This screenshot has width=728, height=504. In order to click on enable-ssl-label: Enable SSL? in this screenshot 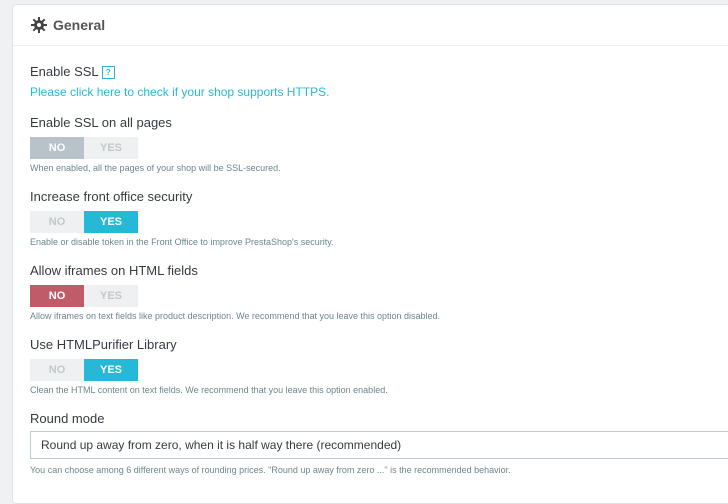, I will do `click(72, 72)`.